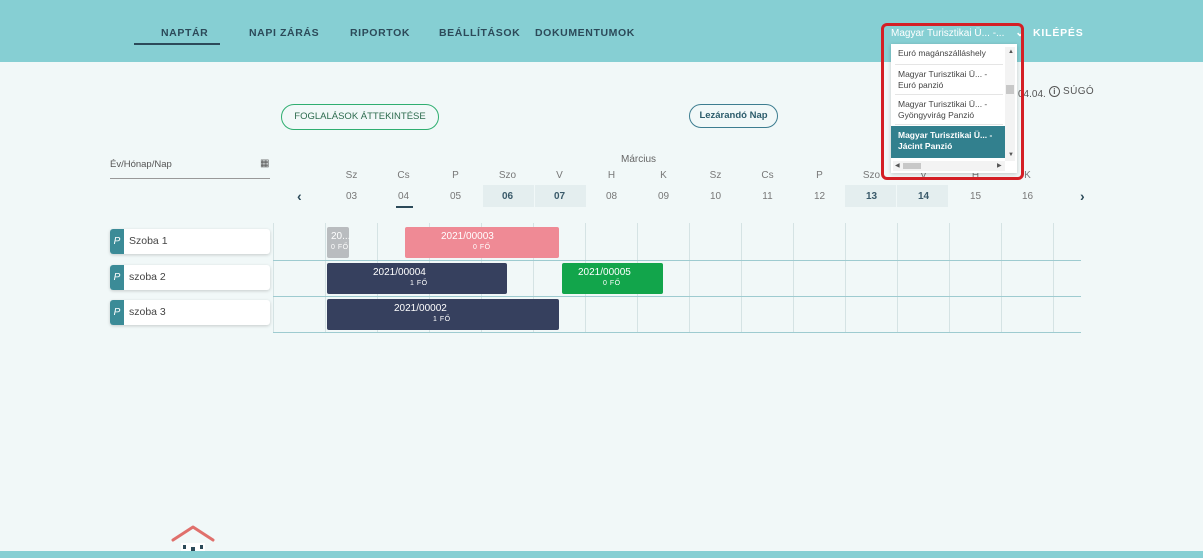 The height and width of the screenshot is (558, 1203). I want to click on nav-active-underline, so click(177, 44).